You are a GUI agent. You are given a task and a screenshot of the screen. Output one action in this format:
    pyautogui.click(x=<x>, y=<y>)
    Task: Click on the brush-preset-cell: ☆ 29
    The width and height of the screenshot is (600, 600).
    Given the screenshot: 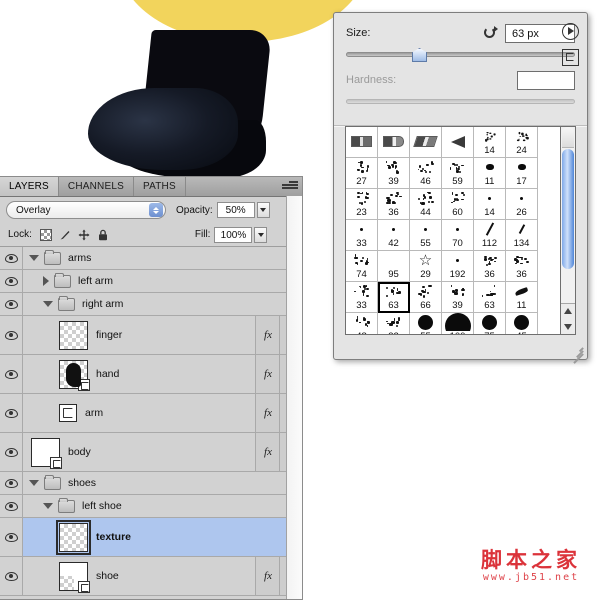 What is the action you would take?
    pyautogui.click(x=426, y=266)
    